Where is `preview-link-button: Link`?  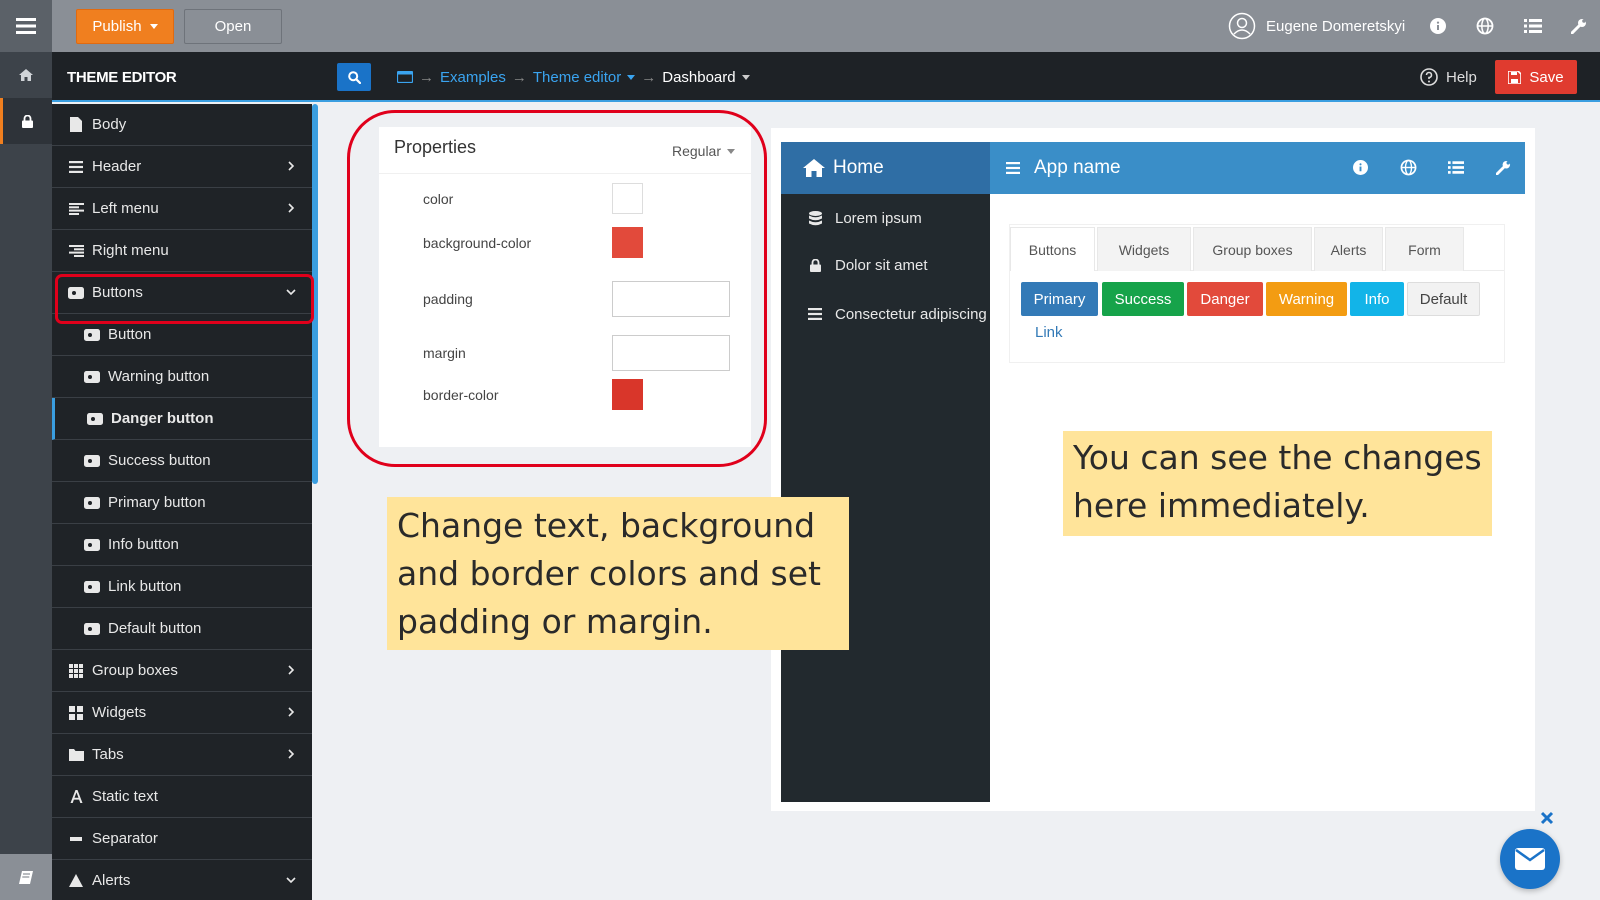
preview-link-button: Link is located at coordinates (1049, 332).